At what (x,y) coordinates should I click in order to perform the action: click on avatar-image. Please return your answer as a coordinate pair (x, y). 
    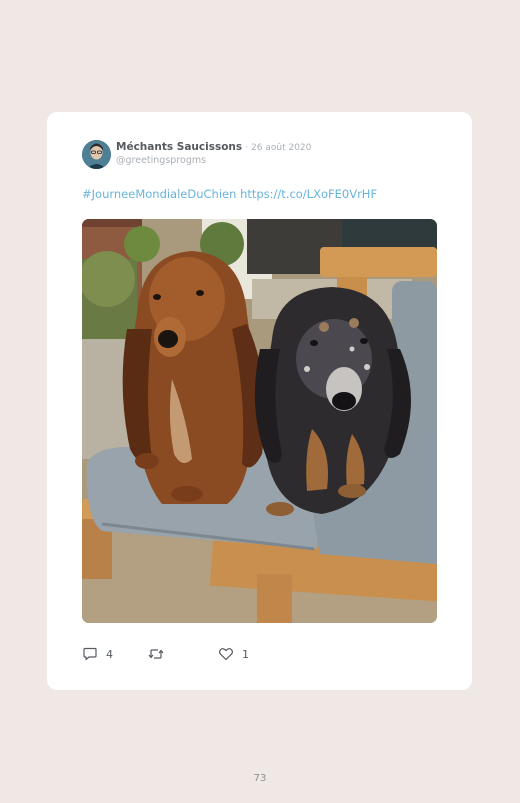
    Looking at the image, I should click on (96, 154).